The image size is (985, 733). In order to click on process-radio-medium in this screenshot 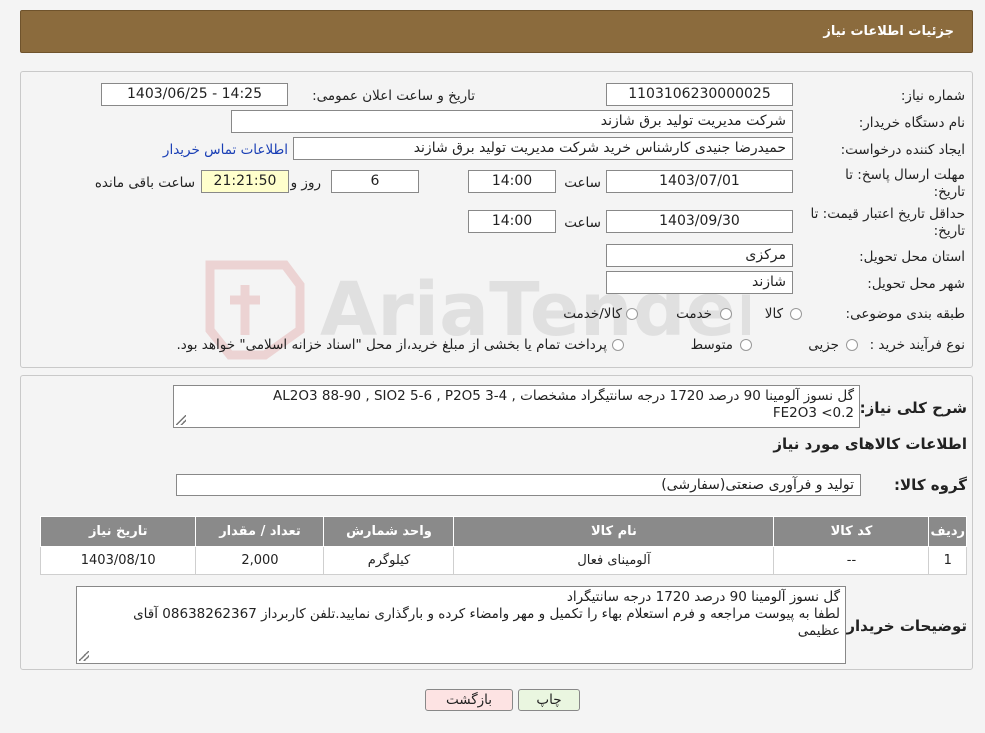, I will do `click(746, 345)`.